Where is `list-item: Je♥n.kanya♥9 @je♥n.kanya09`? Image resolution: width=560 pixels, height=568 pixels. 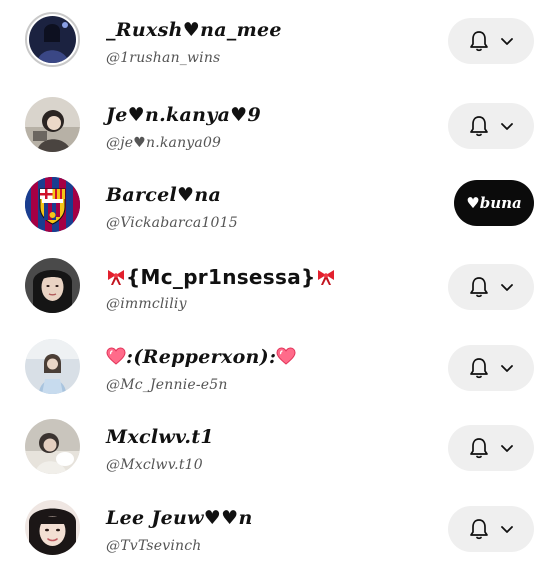
list-item: Je♥n.kanya♥9 @je♥n.kanya09 is located at coordinates (280, 125).